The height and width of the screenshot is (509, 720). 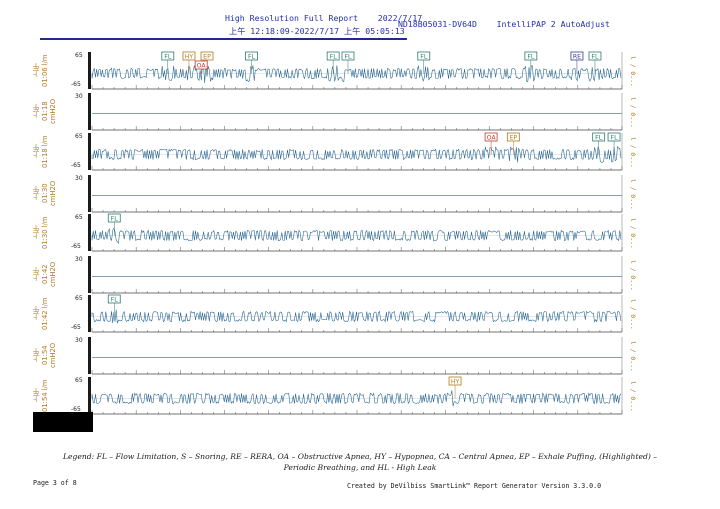 What do you see at coordinates (63, 422) in the screenshot?
I see `redaction-box` at bounding box center [63, 422].